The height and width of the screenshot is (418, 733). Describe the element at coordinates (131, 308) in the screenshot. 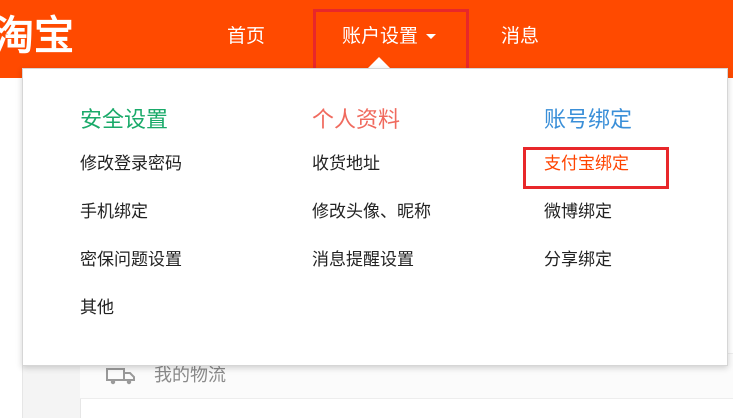

I see `other-security-link: 其他` at that location.